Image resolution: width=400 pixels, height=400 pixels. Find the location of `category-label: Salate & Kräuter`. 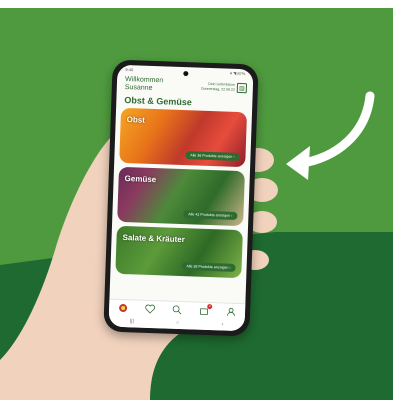

category-label: Salate & Kräuter is located at coordinates (153, 238).